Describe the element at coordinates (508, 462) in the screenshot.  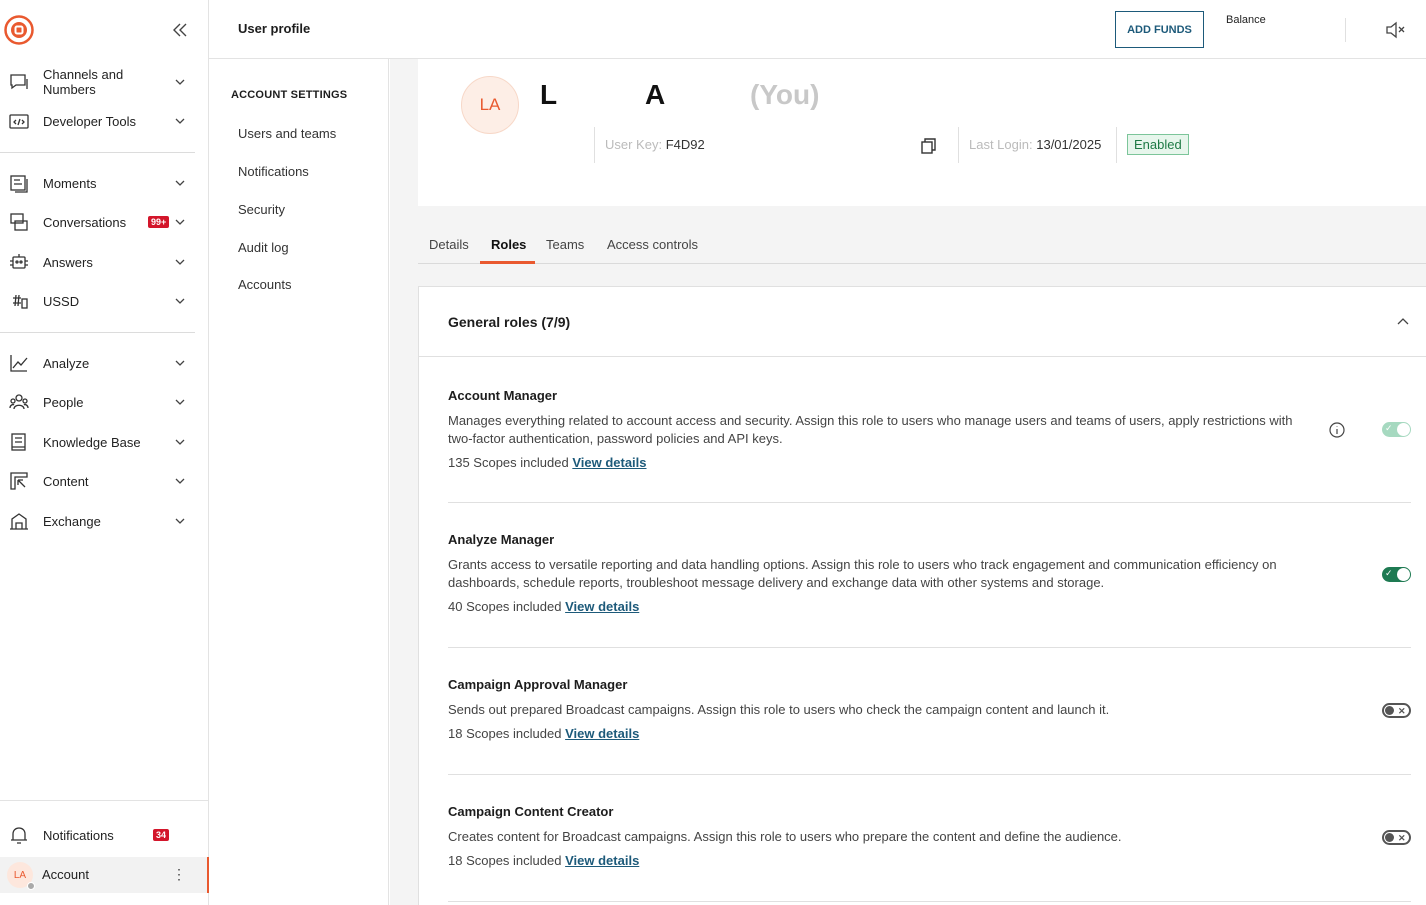
I see `scopes-count: 135 Scopes included` at that location.